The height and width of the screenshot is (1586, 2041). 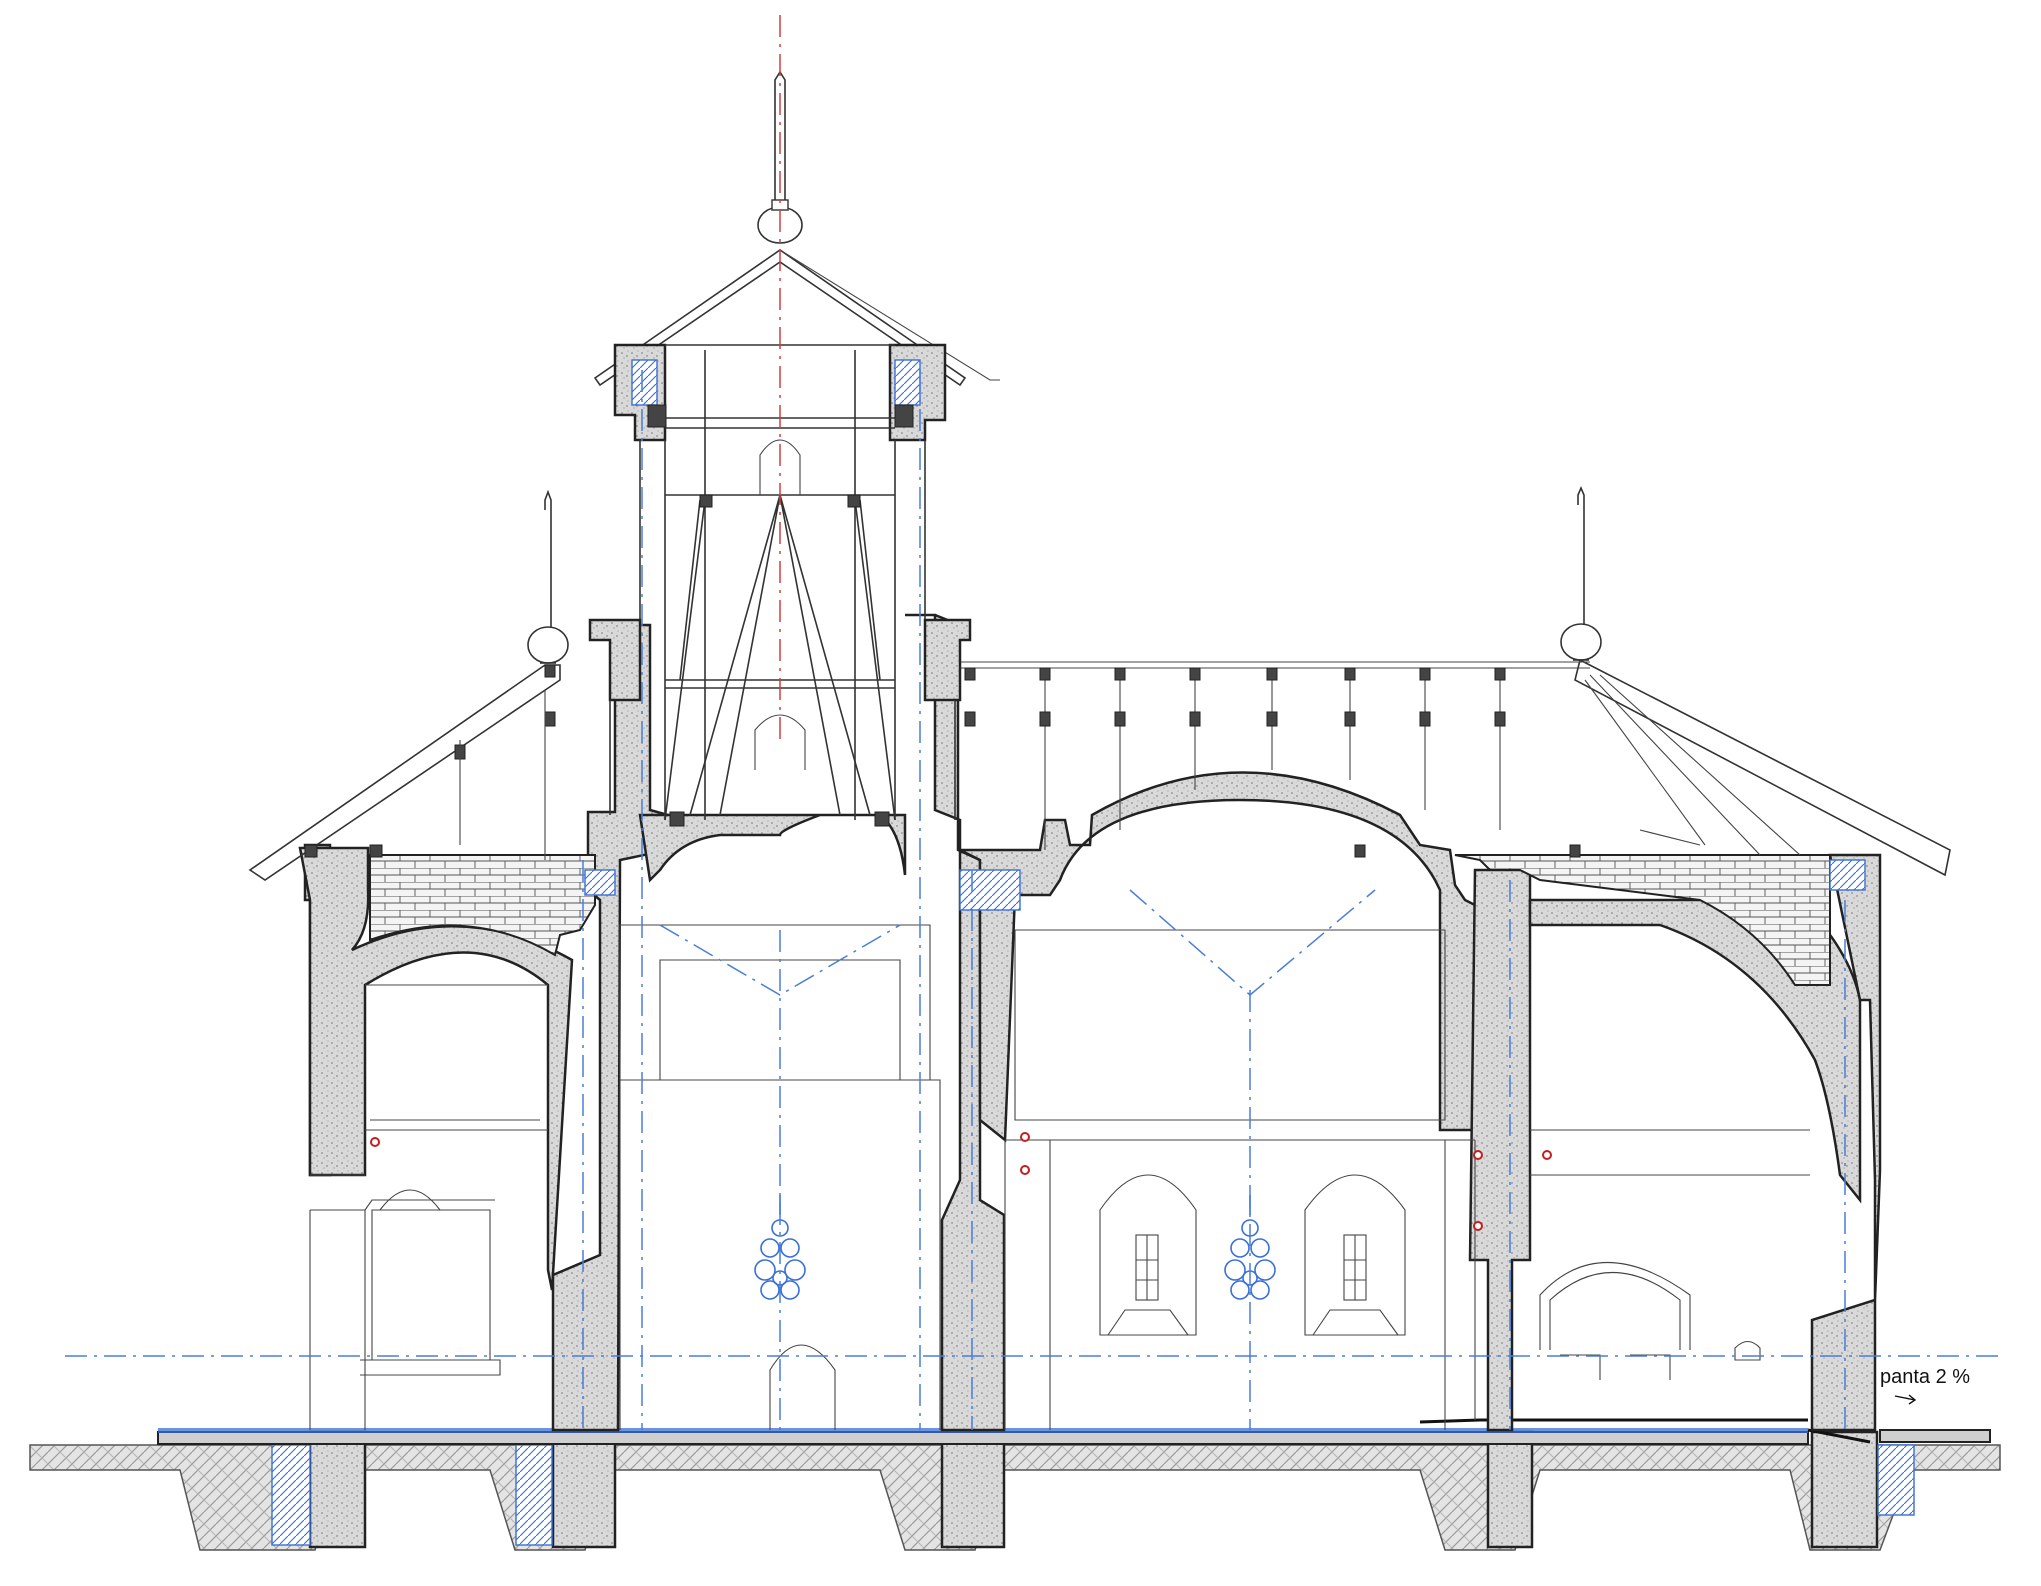 I want to click on slope-label: panta 2 %, so click(x=1925, y=1377).